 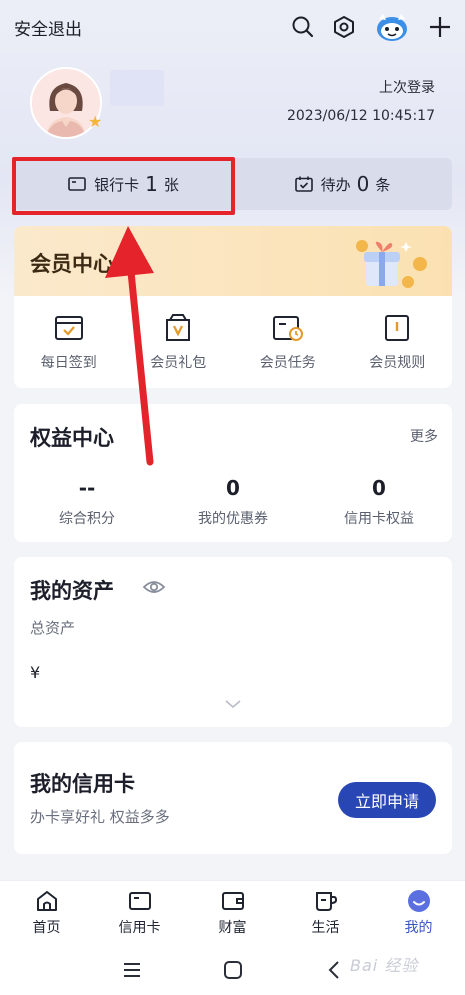 What do you see at coordinates (48, 27) in the screenshot?
I see `logout-button: 安全退出` at bounding box center [48, 27].